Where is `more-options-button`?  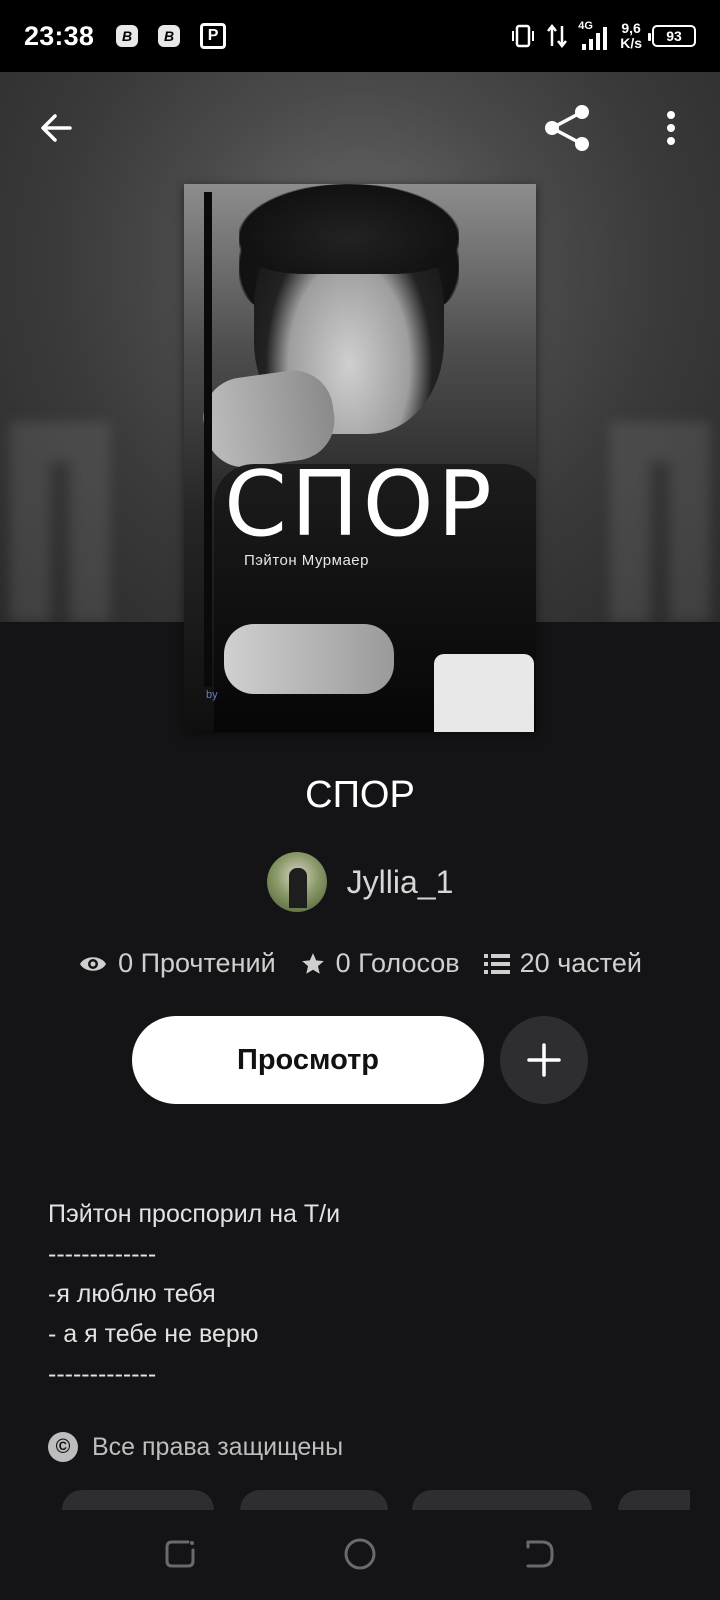
more-options-button is located at coordinates (671, 128).